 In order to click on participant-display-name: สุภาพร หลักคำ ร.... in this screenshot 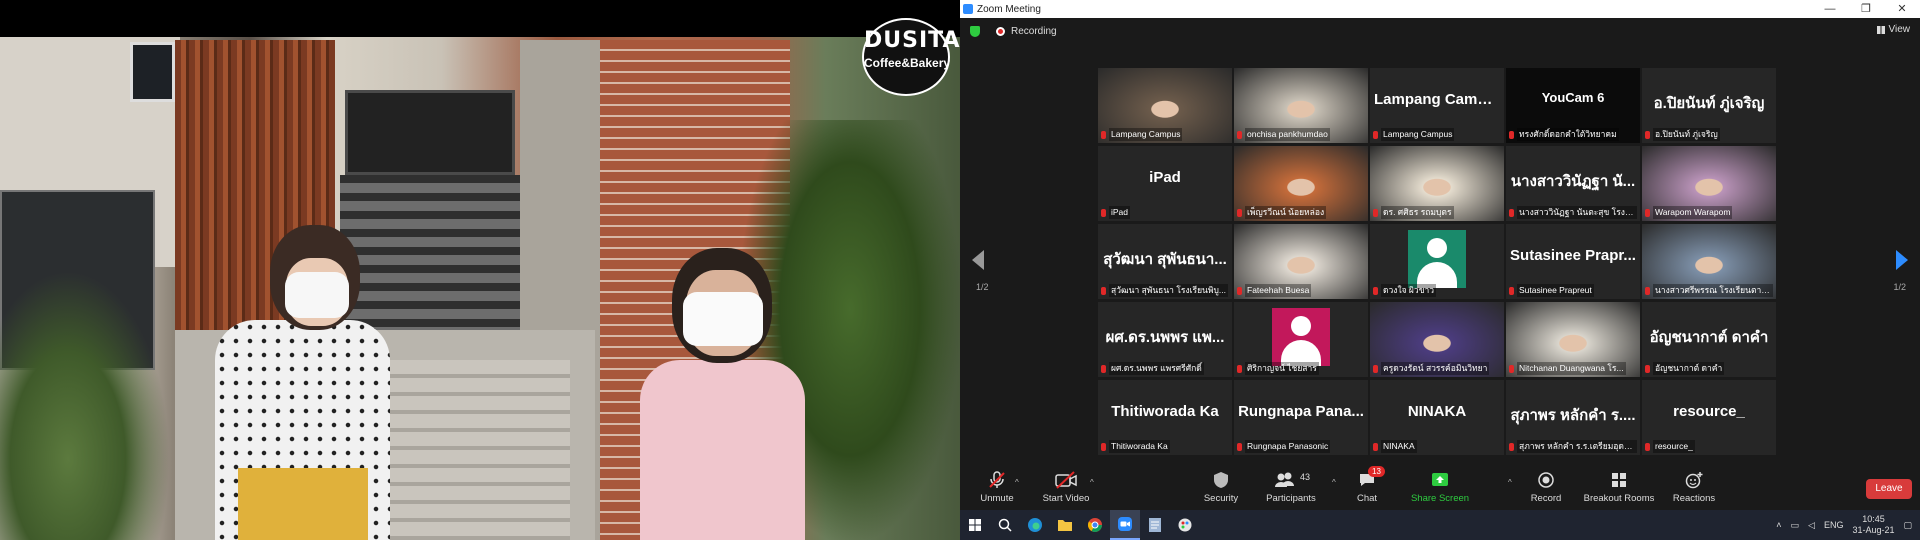, I will do `click(1573, 415)`.